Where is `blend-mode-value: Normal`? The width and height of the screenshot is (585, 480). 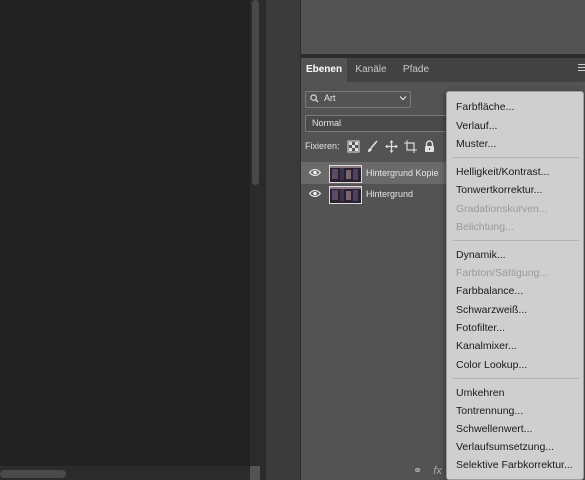 blend-mode-value: Normal is located at coordinates (327, 123).